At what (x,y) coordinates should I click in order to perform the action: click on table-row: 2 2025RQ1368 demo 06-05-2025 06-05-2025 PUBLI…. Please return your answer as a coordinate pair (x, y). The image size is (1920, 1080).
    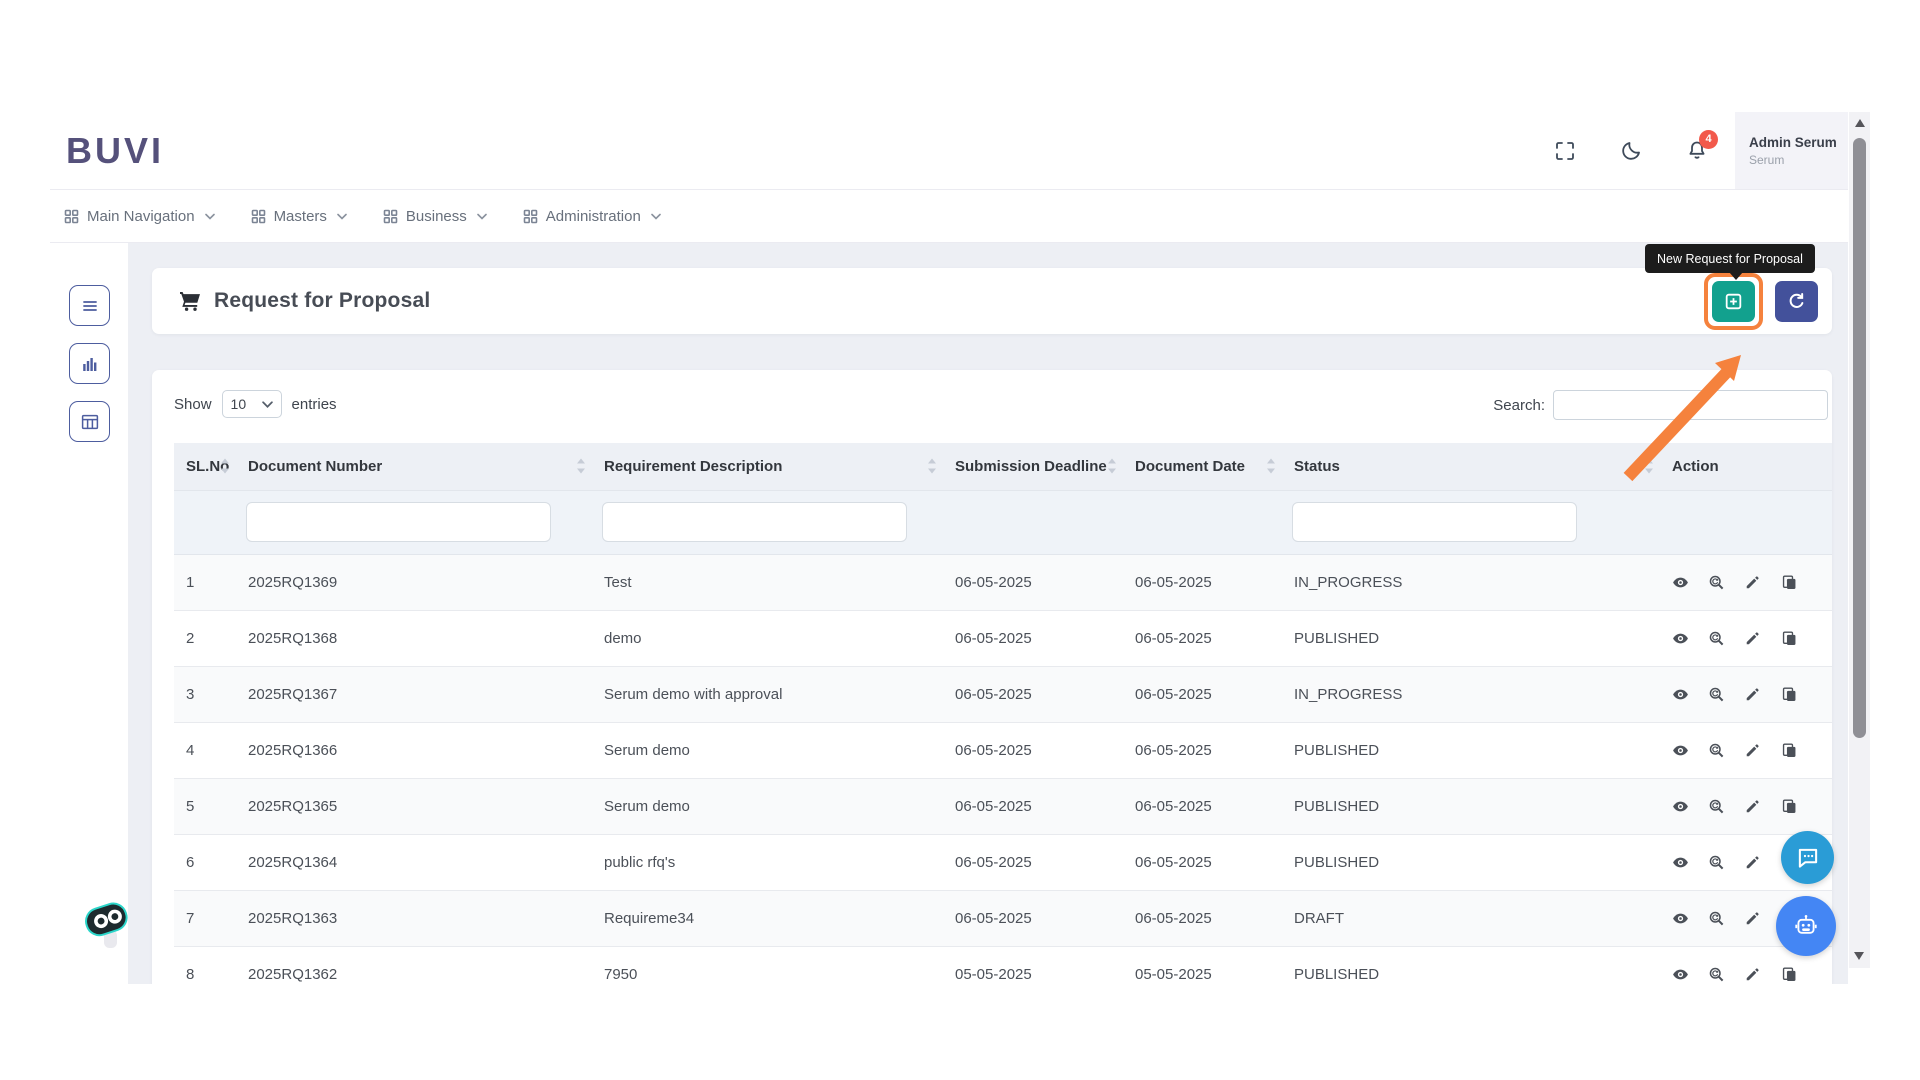
    Looking at the image, I should click on (1003, 638).